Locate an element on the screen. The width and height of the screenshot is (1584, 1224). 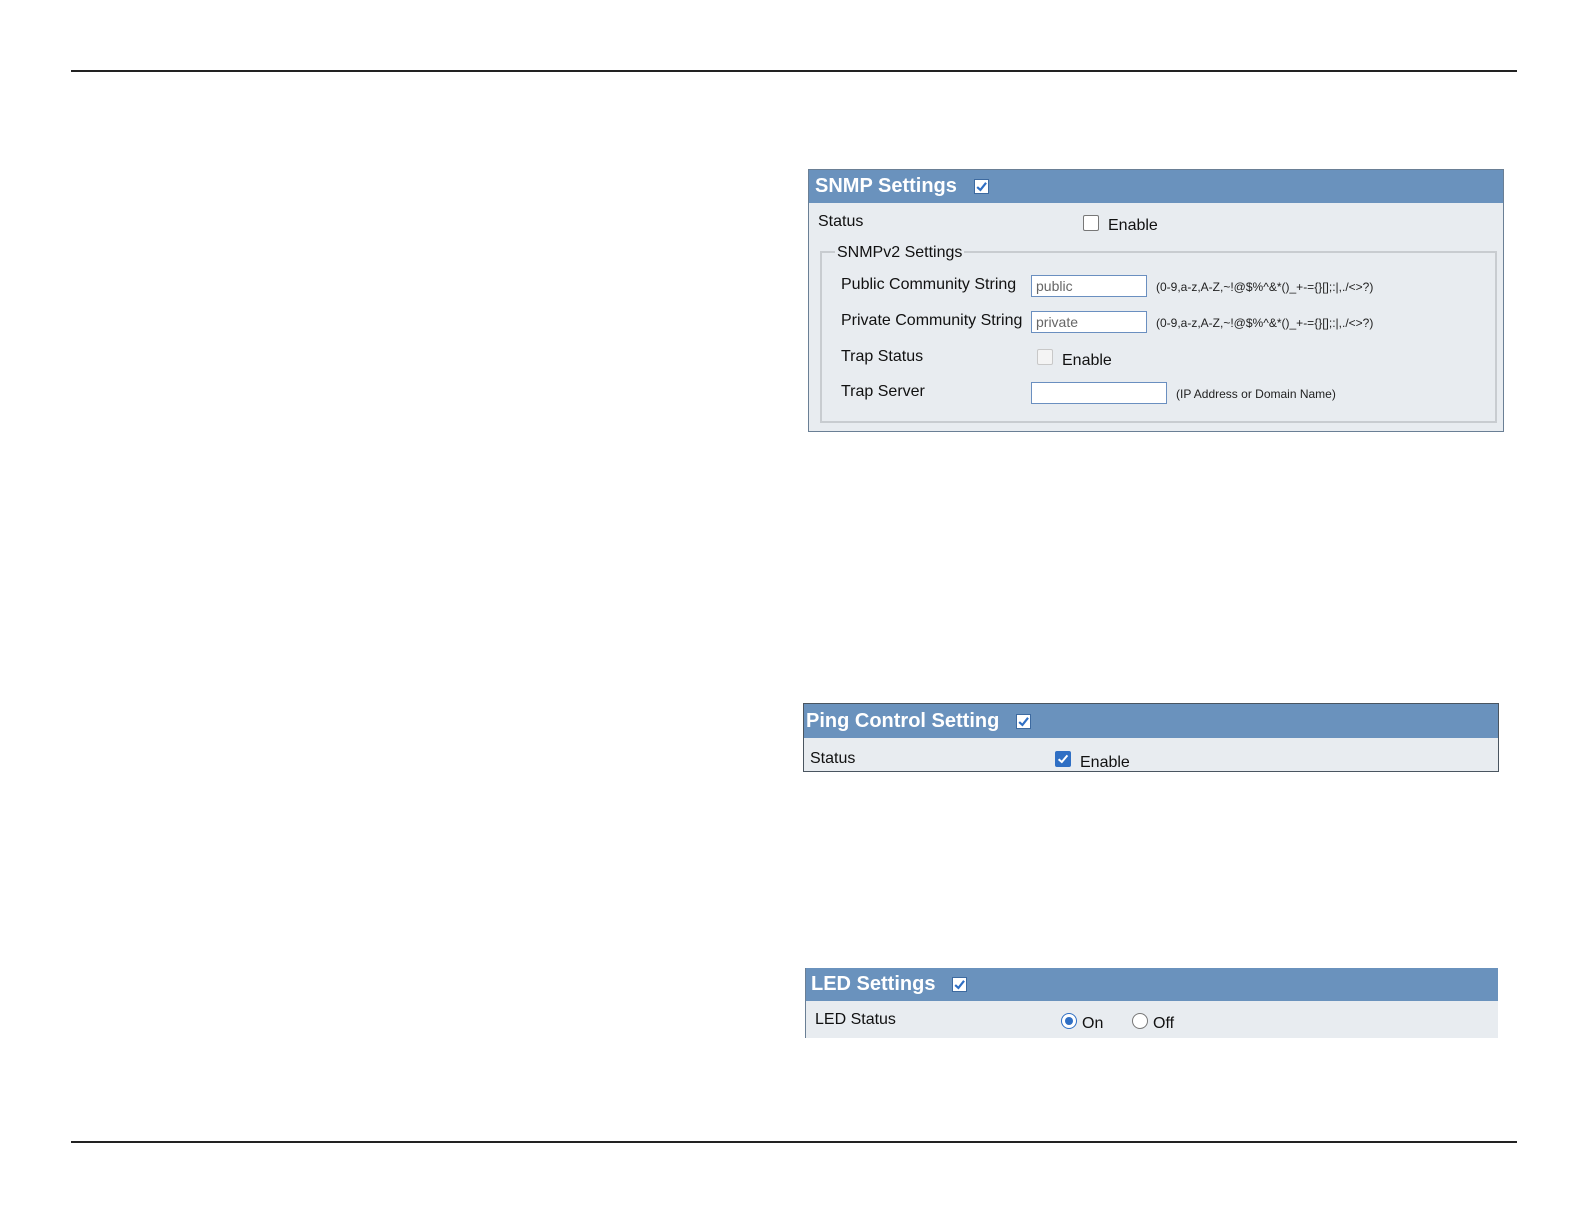
public-community-input is located at coordinates (1089, 286).